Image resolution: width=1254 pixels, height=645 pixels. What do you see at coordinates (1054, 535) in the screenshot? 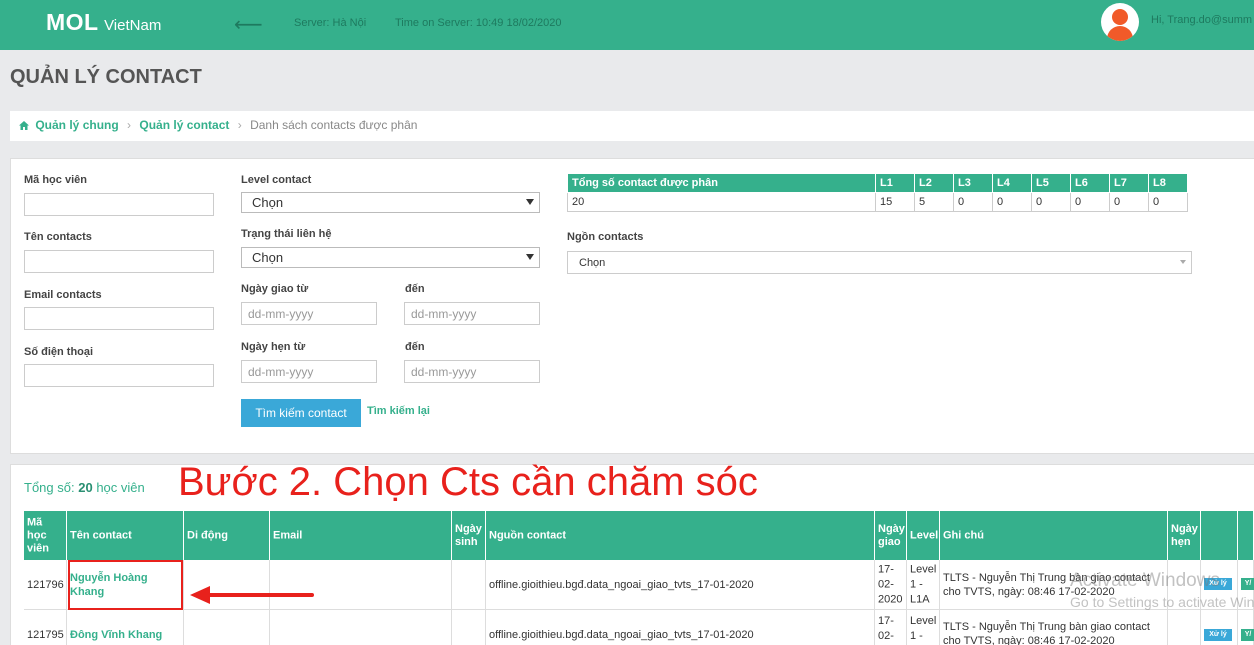
I see `column-header-note: Ghi chú` at bounding box center [1054, 535].